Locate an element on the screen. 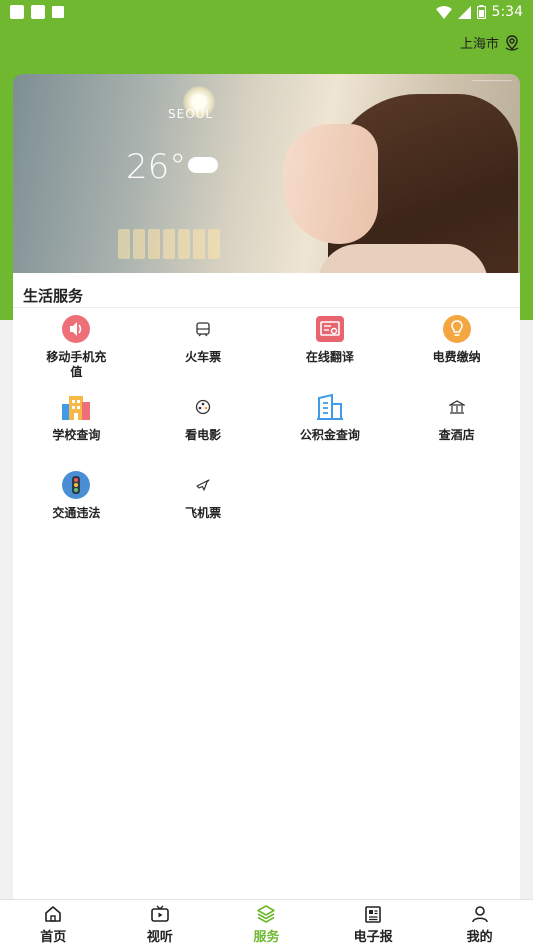 The image size is (533, 949). service-flight-ticket: 飞机票 is located at coordinates (203, 509).